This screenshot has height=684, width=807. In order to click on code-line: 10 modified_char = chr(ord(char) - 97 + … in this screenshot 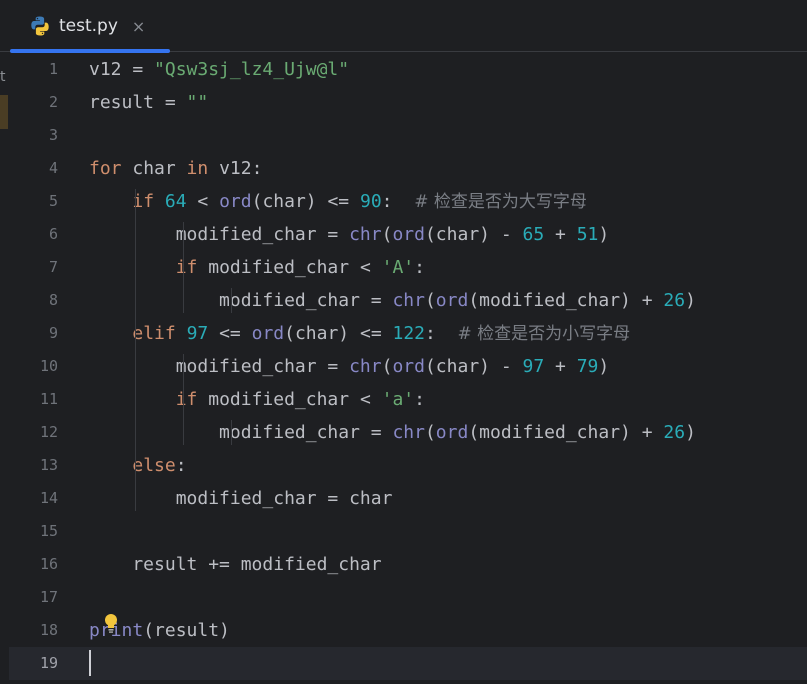, I will do `click(408, 366)`.